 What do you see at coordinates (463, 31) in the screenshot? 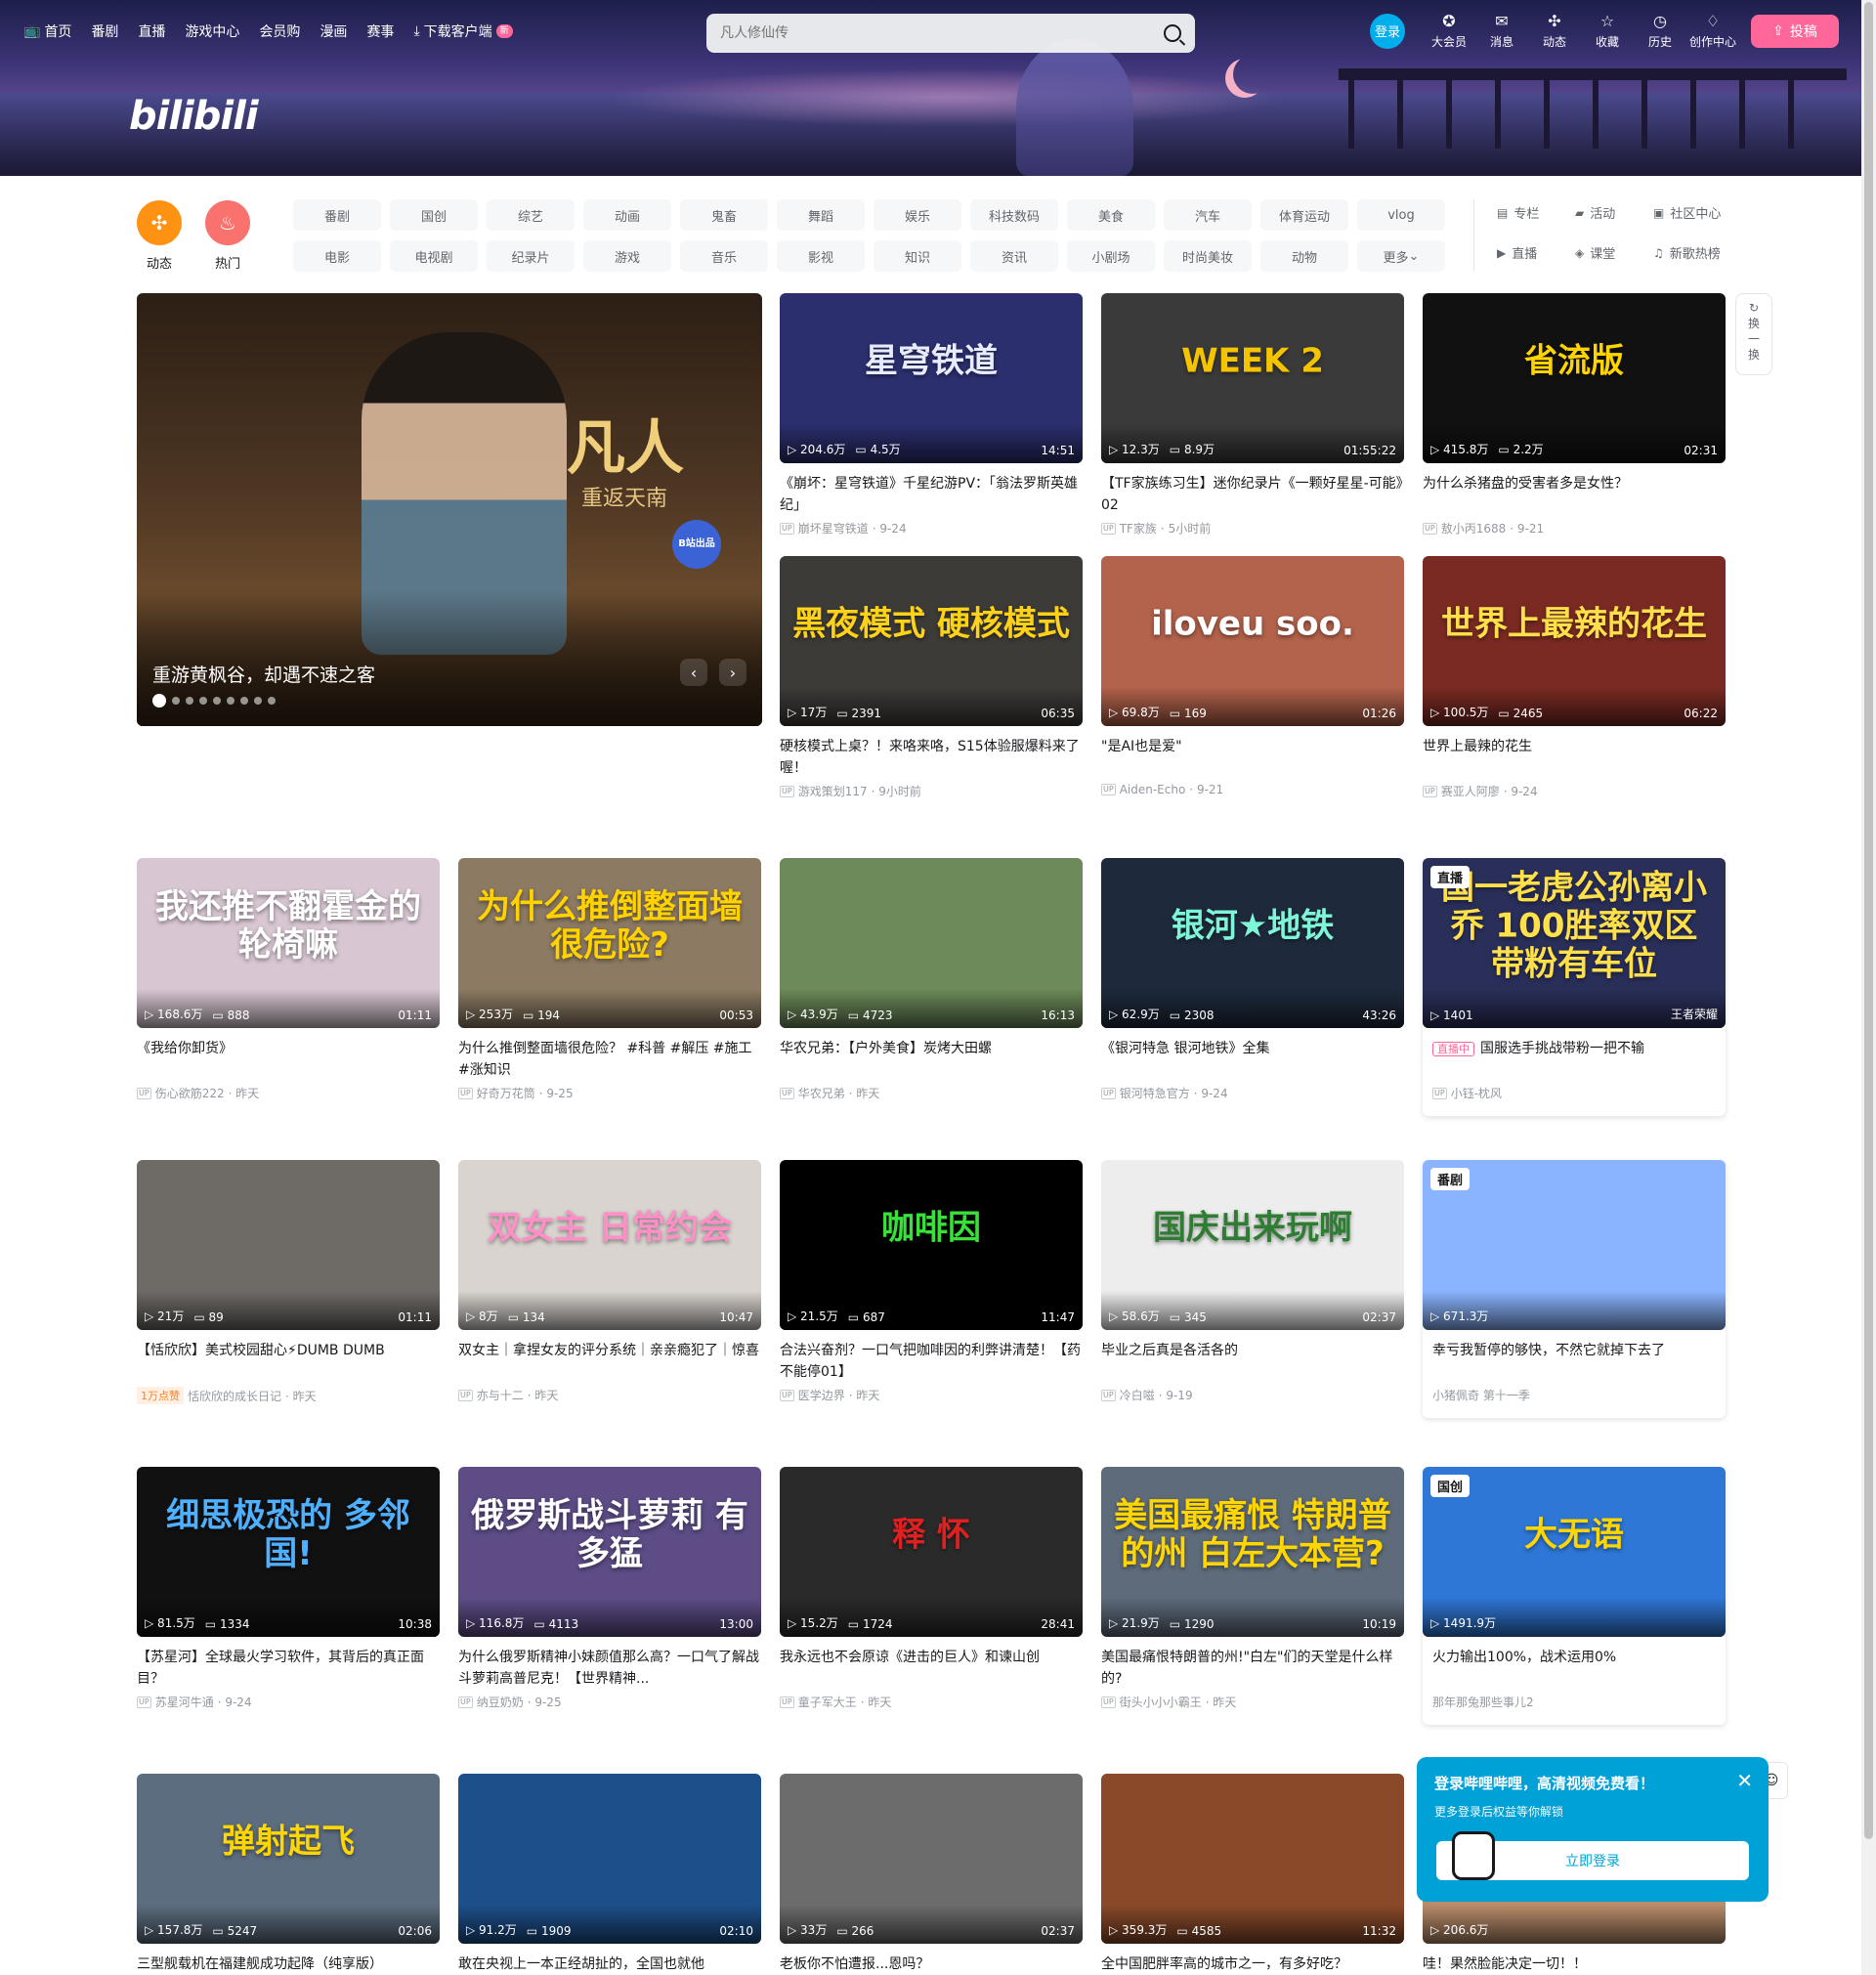
I see `nav-item-download: ⤓ 下载客户端新` at bounding box center [463, 31].